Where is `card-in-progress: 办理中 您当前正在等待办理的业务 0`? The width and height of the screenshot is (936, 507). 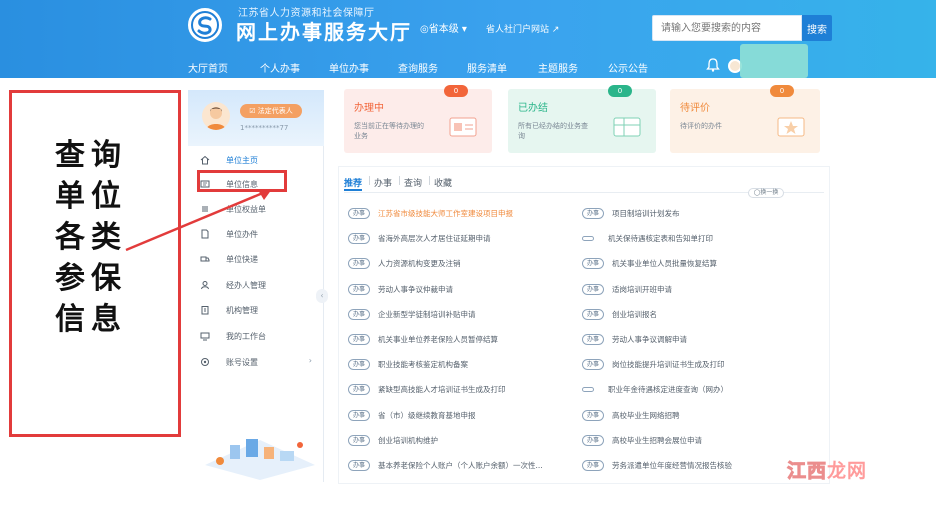
card-in-progress: 办理中 您当前正在等待办理的业务 0 is located at coordinates (418, 119).